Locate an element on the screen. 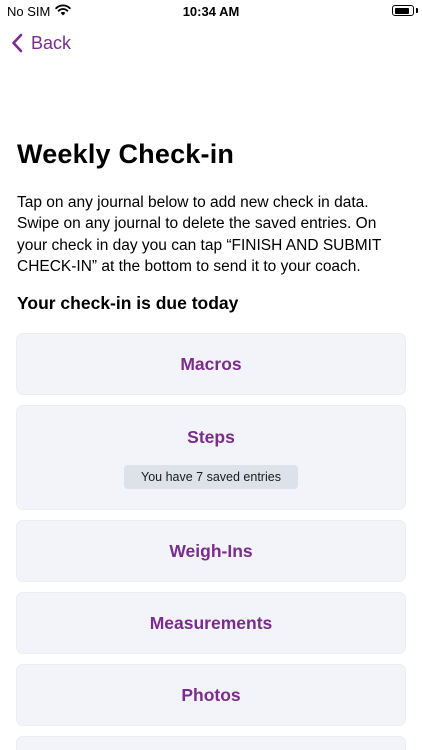 This screenshot has height=750, width=422. battery-level is located at coordinates (402, 10).